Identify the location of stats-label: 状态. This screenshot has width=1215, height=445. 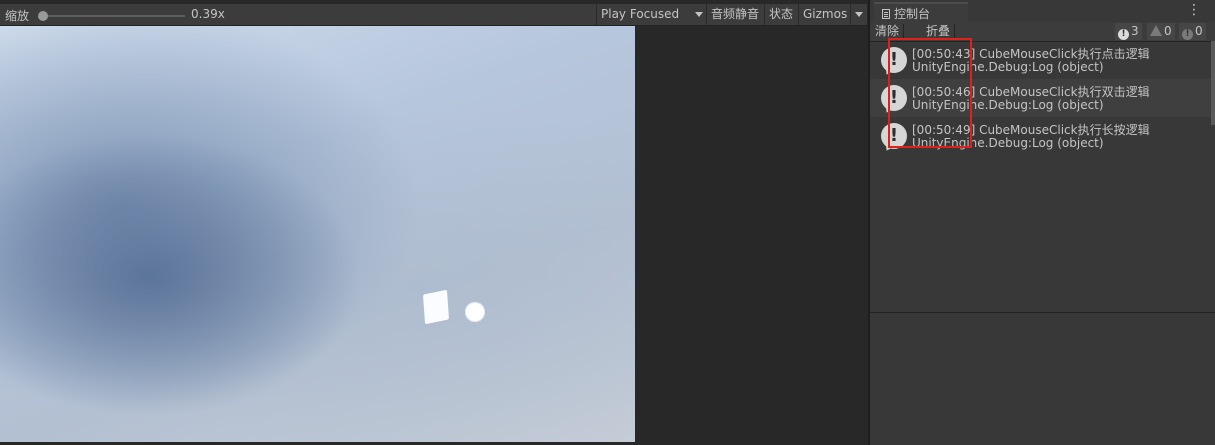
(781, 14).